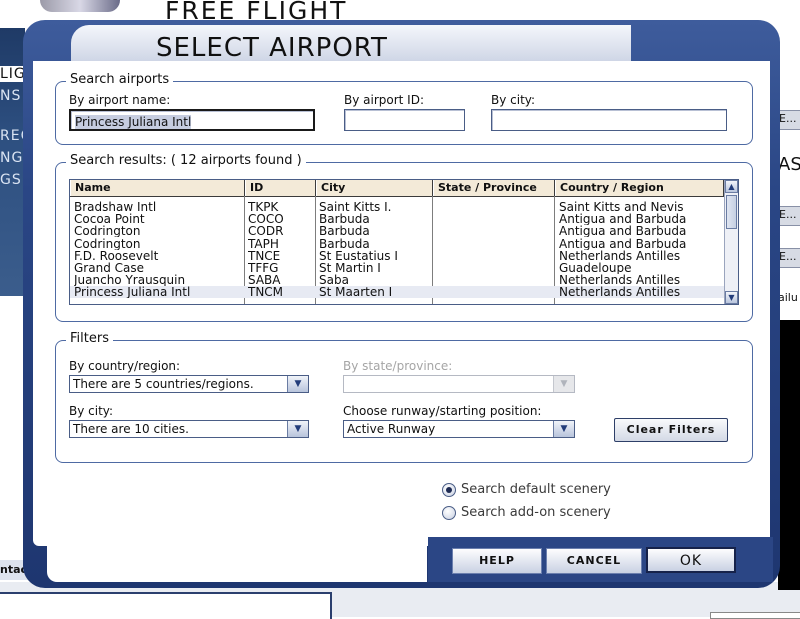  I want to click on table-cell-id: TAPH, so click(263, 243).